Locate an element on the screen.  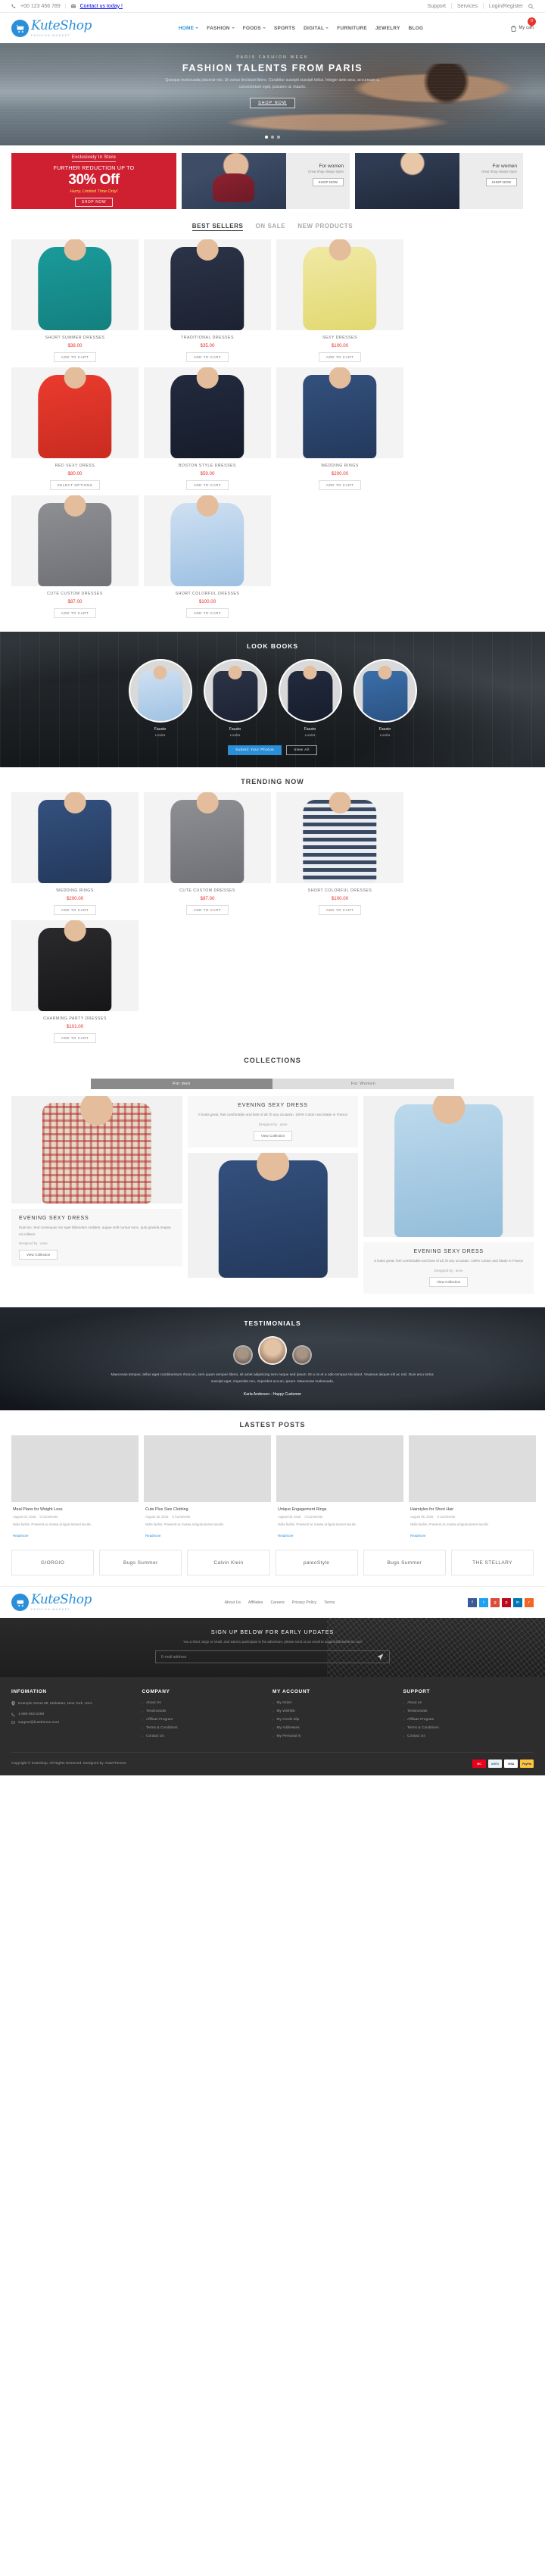
footer-list-item: › About Us is located at coordinates (207, 1703).